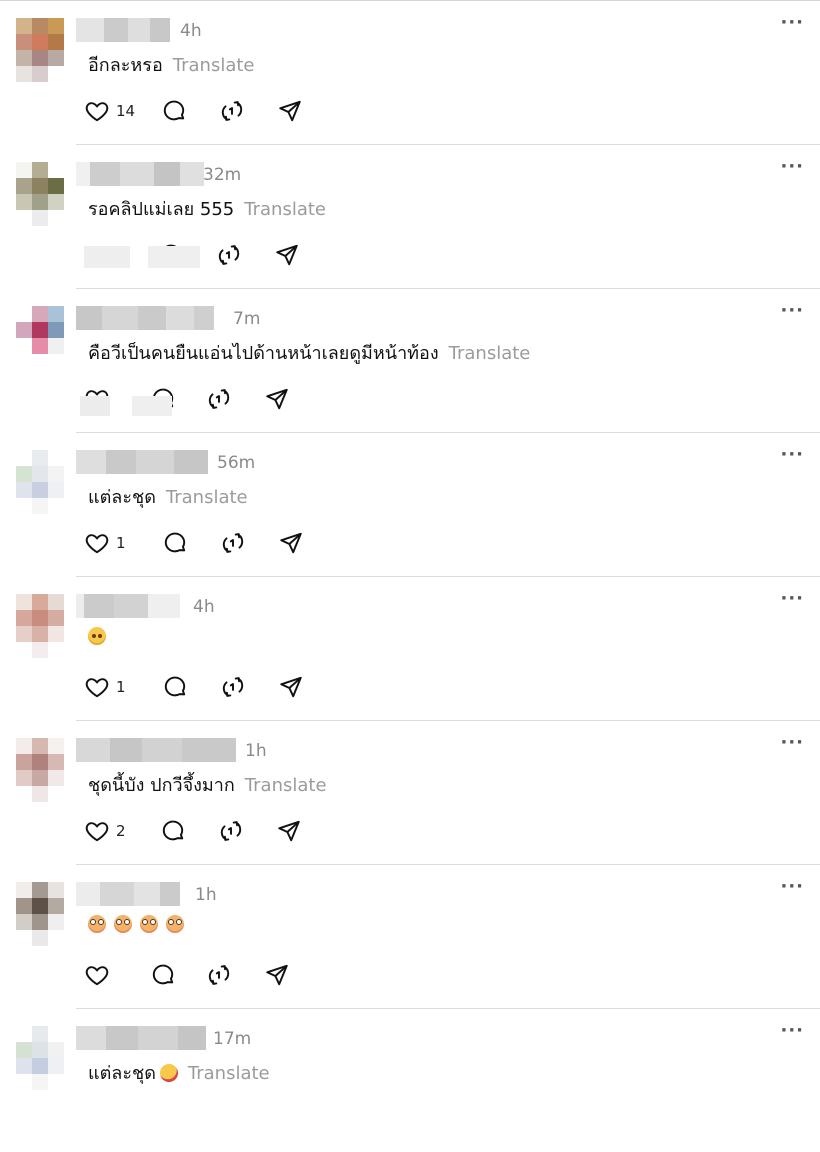 The width and height of the screenshot is (820, 1152). I want to click on like-button, so click(100, 975).